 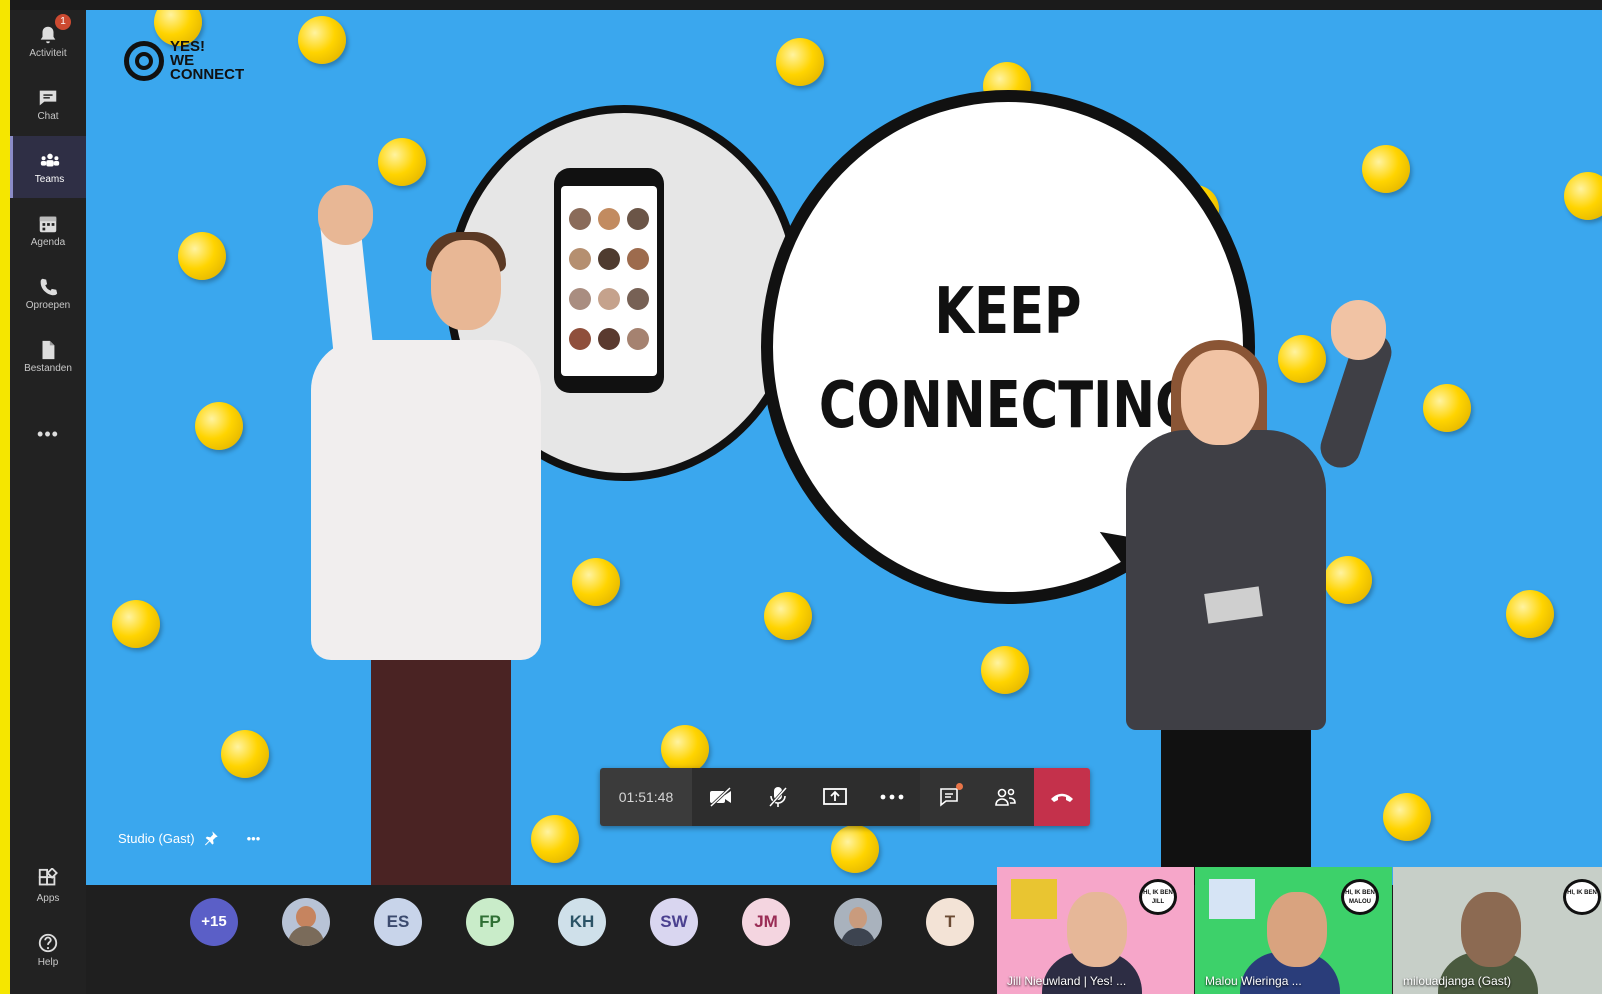 I want to click on participant-avatar: JM, so click(x=766, y=922).